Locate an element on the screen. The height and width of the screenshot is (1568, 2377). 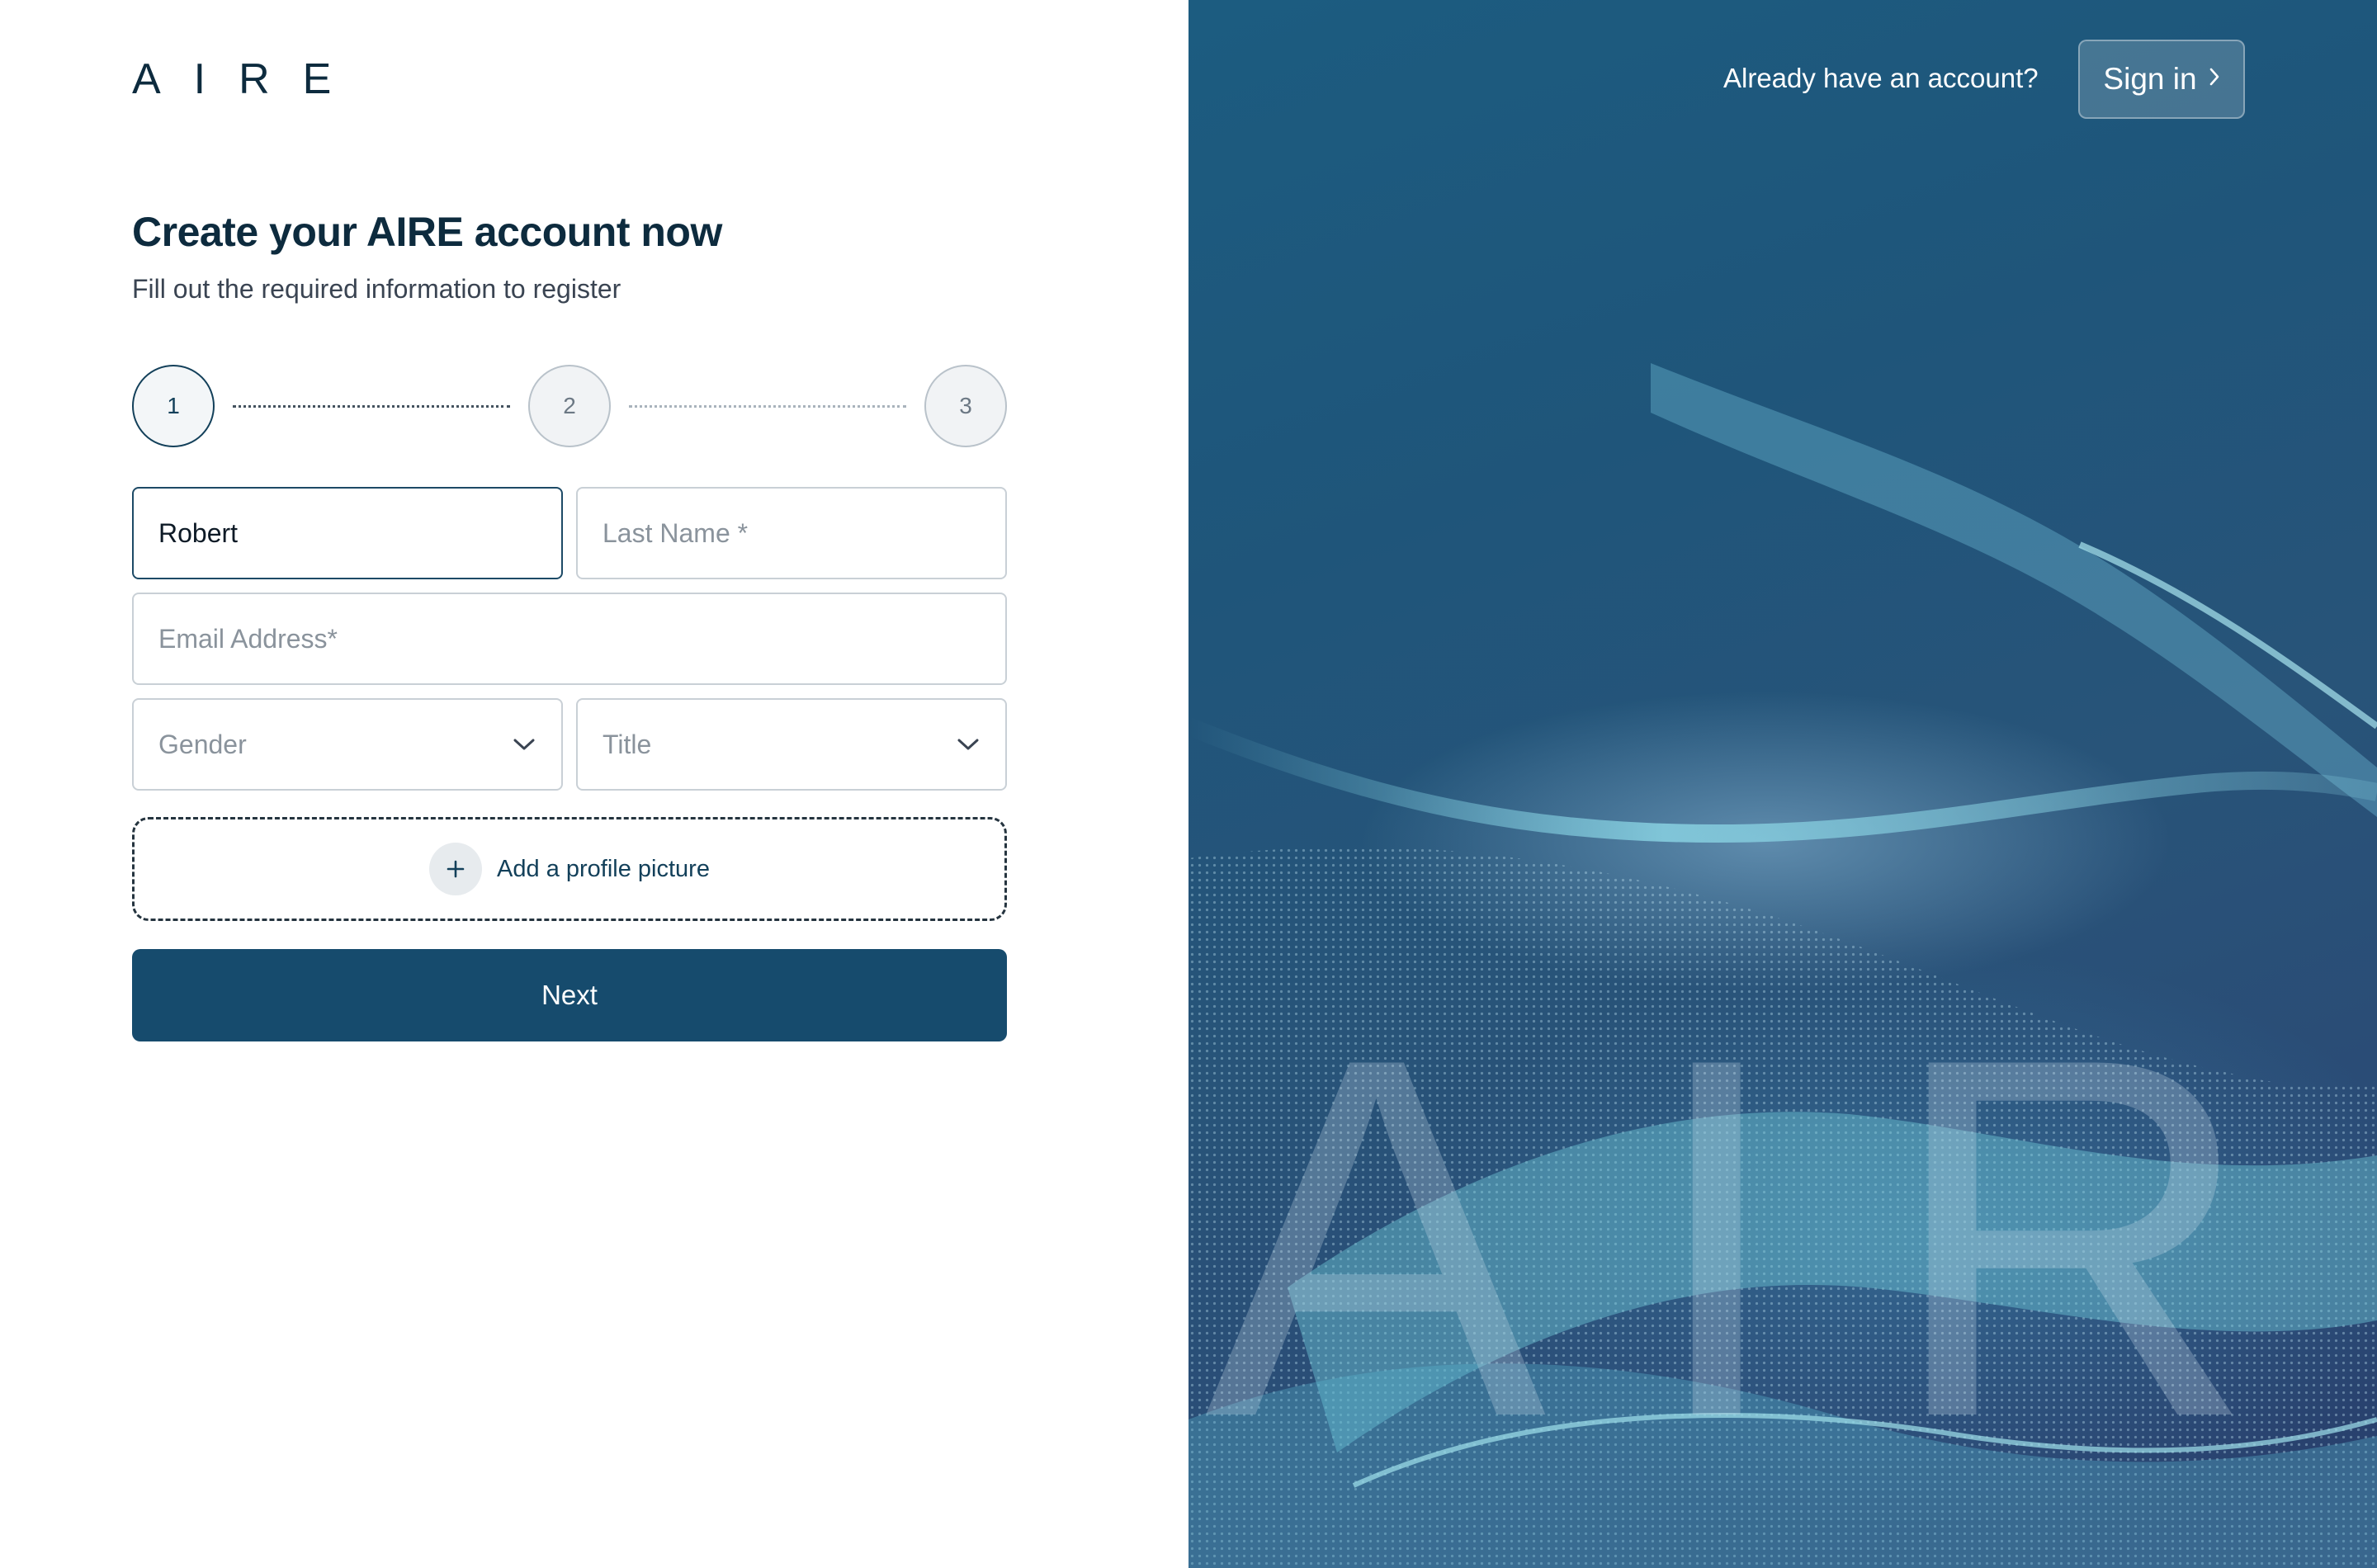
email-input is located at coordinates (569, 638).